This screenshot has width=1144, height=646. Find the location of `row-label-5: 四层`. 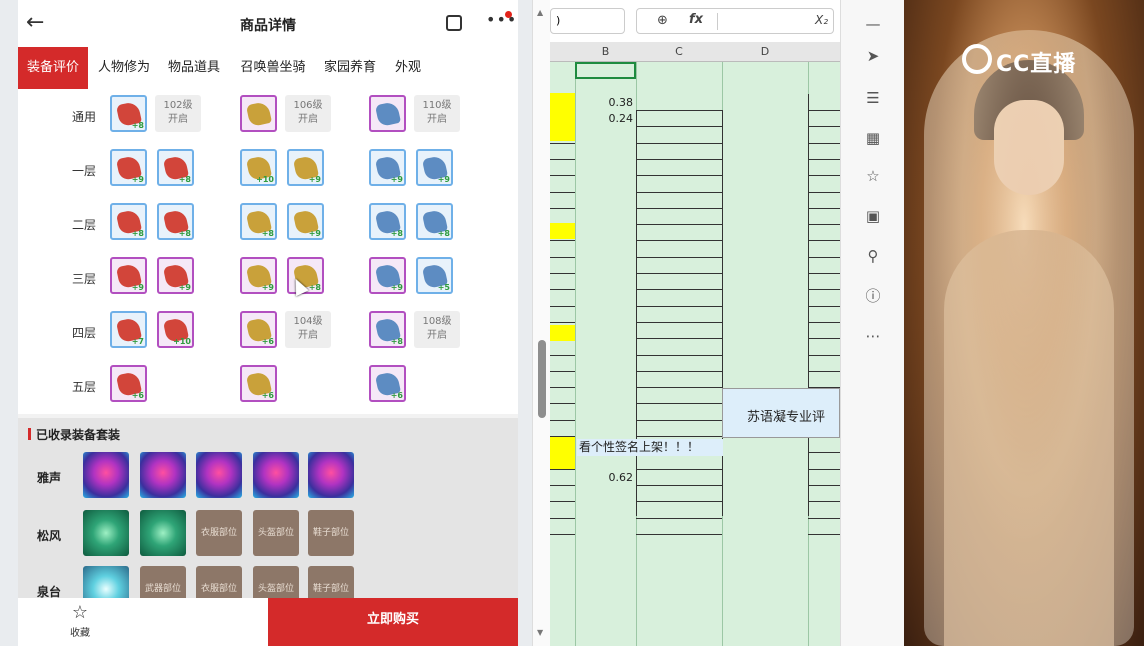

row-label-5: 四层 is located at coordinates (84, 333).